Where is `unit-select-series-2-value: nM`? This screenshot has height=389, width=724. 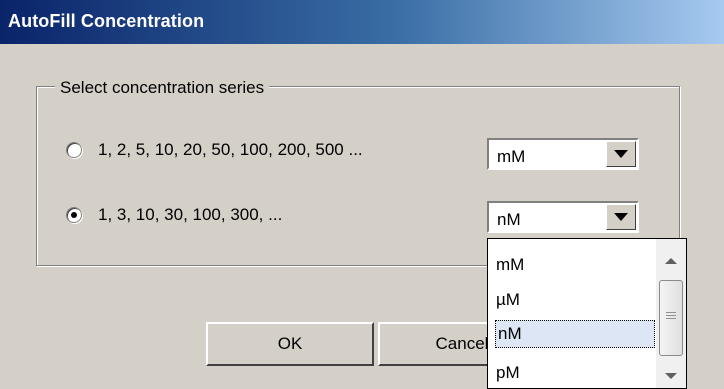
unit-select-series-2-value: nM is located at coordinates (509, 219).